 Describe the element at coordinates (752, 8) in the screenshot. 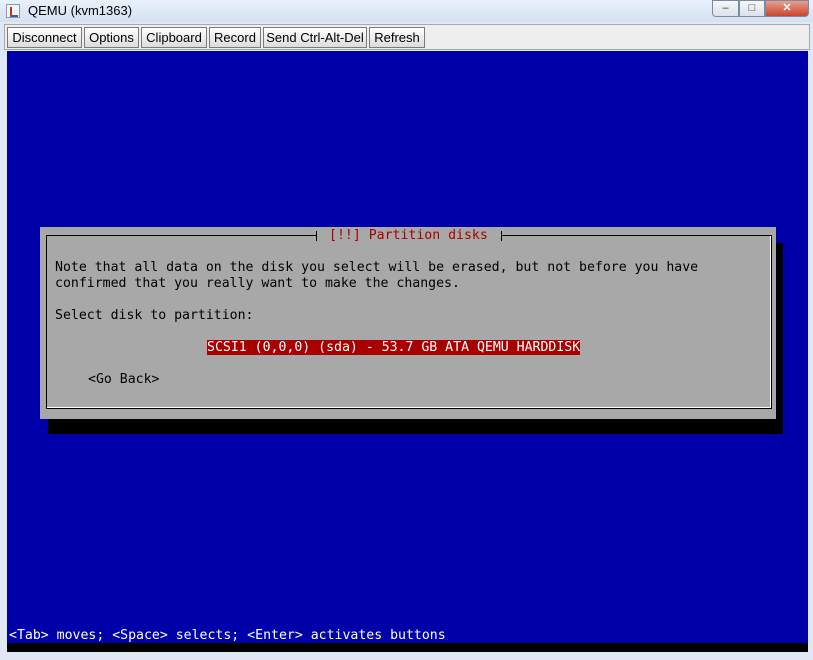

I see `maximize-button: □` at that location.